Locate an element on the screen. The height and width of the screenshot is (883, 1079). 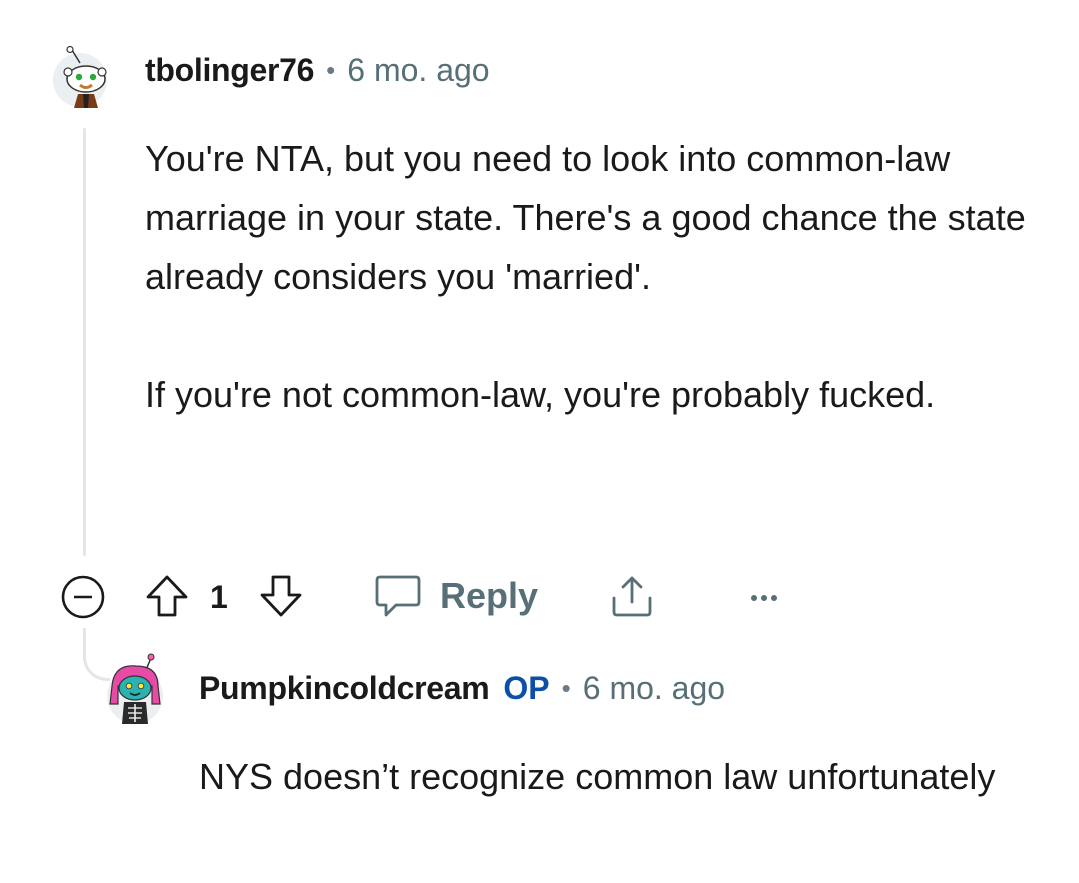
reply-timestamp: 6 mo. ago is located at coordinates (654, 688).